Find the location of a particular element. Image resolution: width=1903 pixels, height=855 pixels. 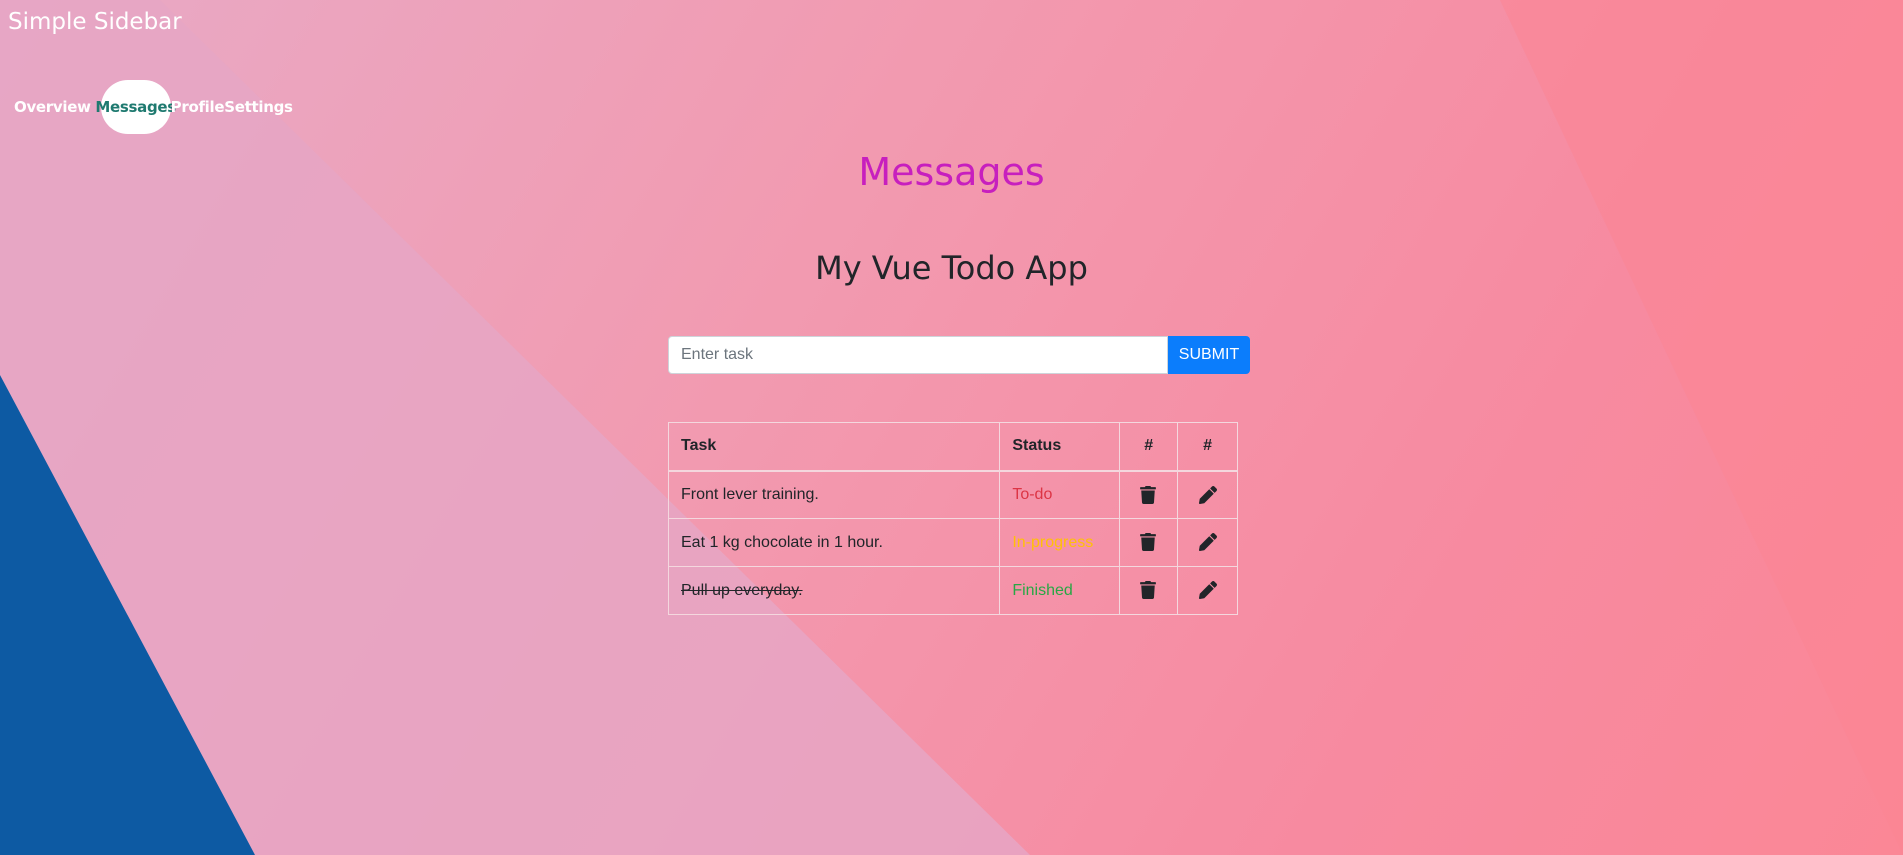

task-input is located at coordinates (918, 355).